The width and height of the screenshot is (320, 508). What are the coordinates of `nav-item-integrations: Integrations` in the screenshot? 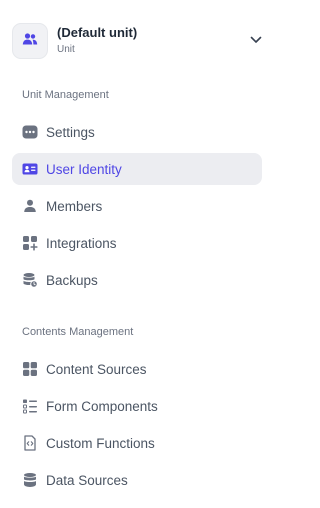 It's located at (137, 243).